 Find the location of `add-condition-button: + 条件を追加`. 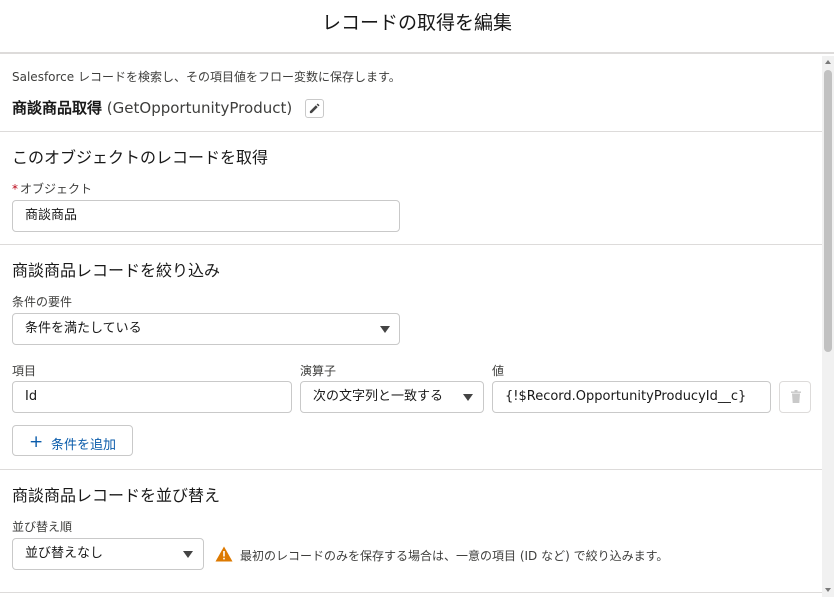

add-condition-button: + 条件を追加 is located at coordinates (72, 440).